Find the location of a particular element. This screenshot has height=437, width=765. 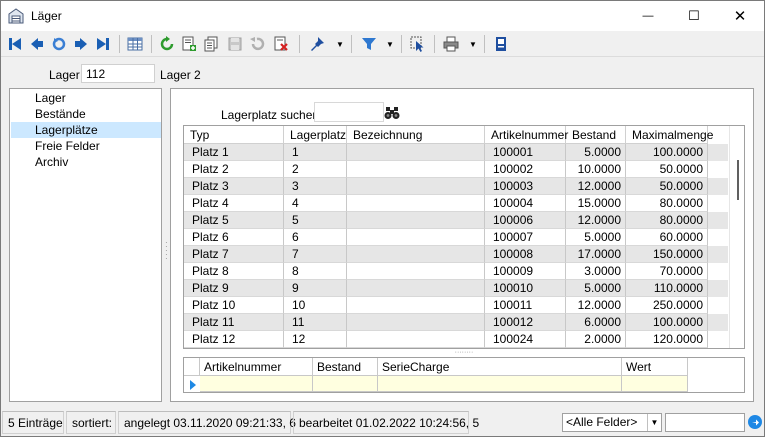

cell-maximalmenge: 120.0000 is located at coordinates (667, 339).